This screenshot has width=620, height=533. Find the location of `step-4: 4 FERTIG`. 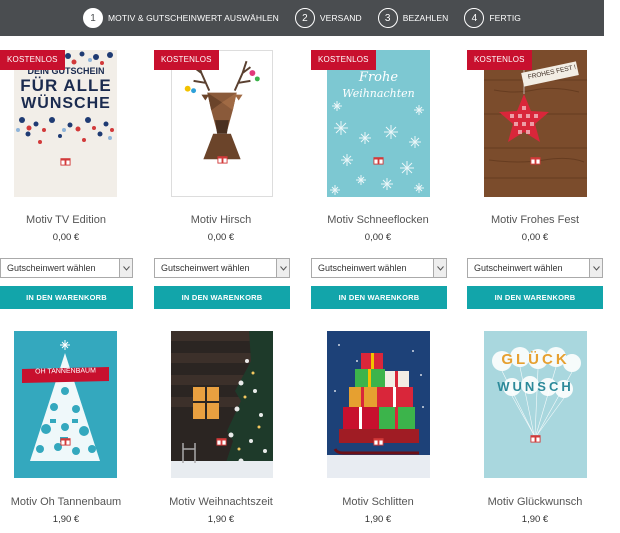

step-4: 4 FERTIG is located at coordinates (492, 18).